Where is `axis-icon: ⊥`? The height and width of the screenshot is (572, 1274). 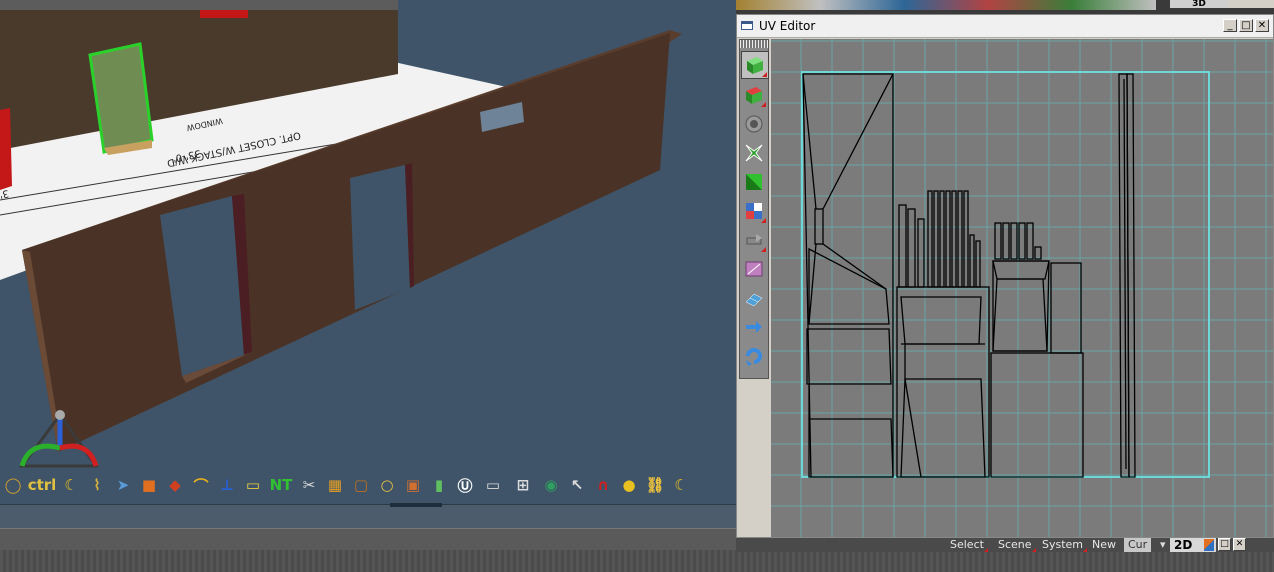 axis-icon: ⊥ is located at coordinates (227, 485).